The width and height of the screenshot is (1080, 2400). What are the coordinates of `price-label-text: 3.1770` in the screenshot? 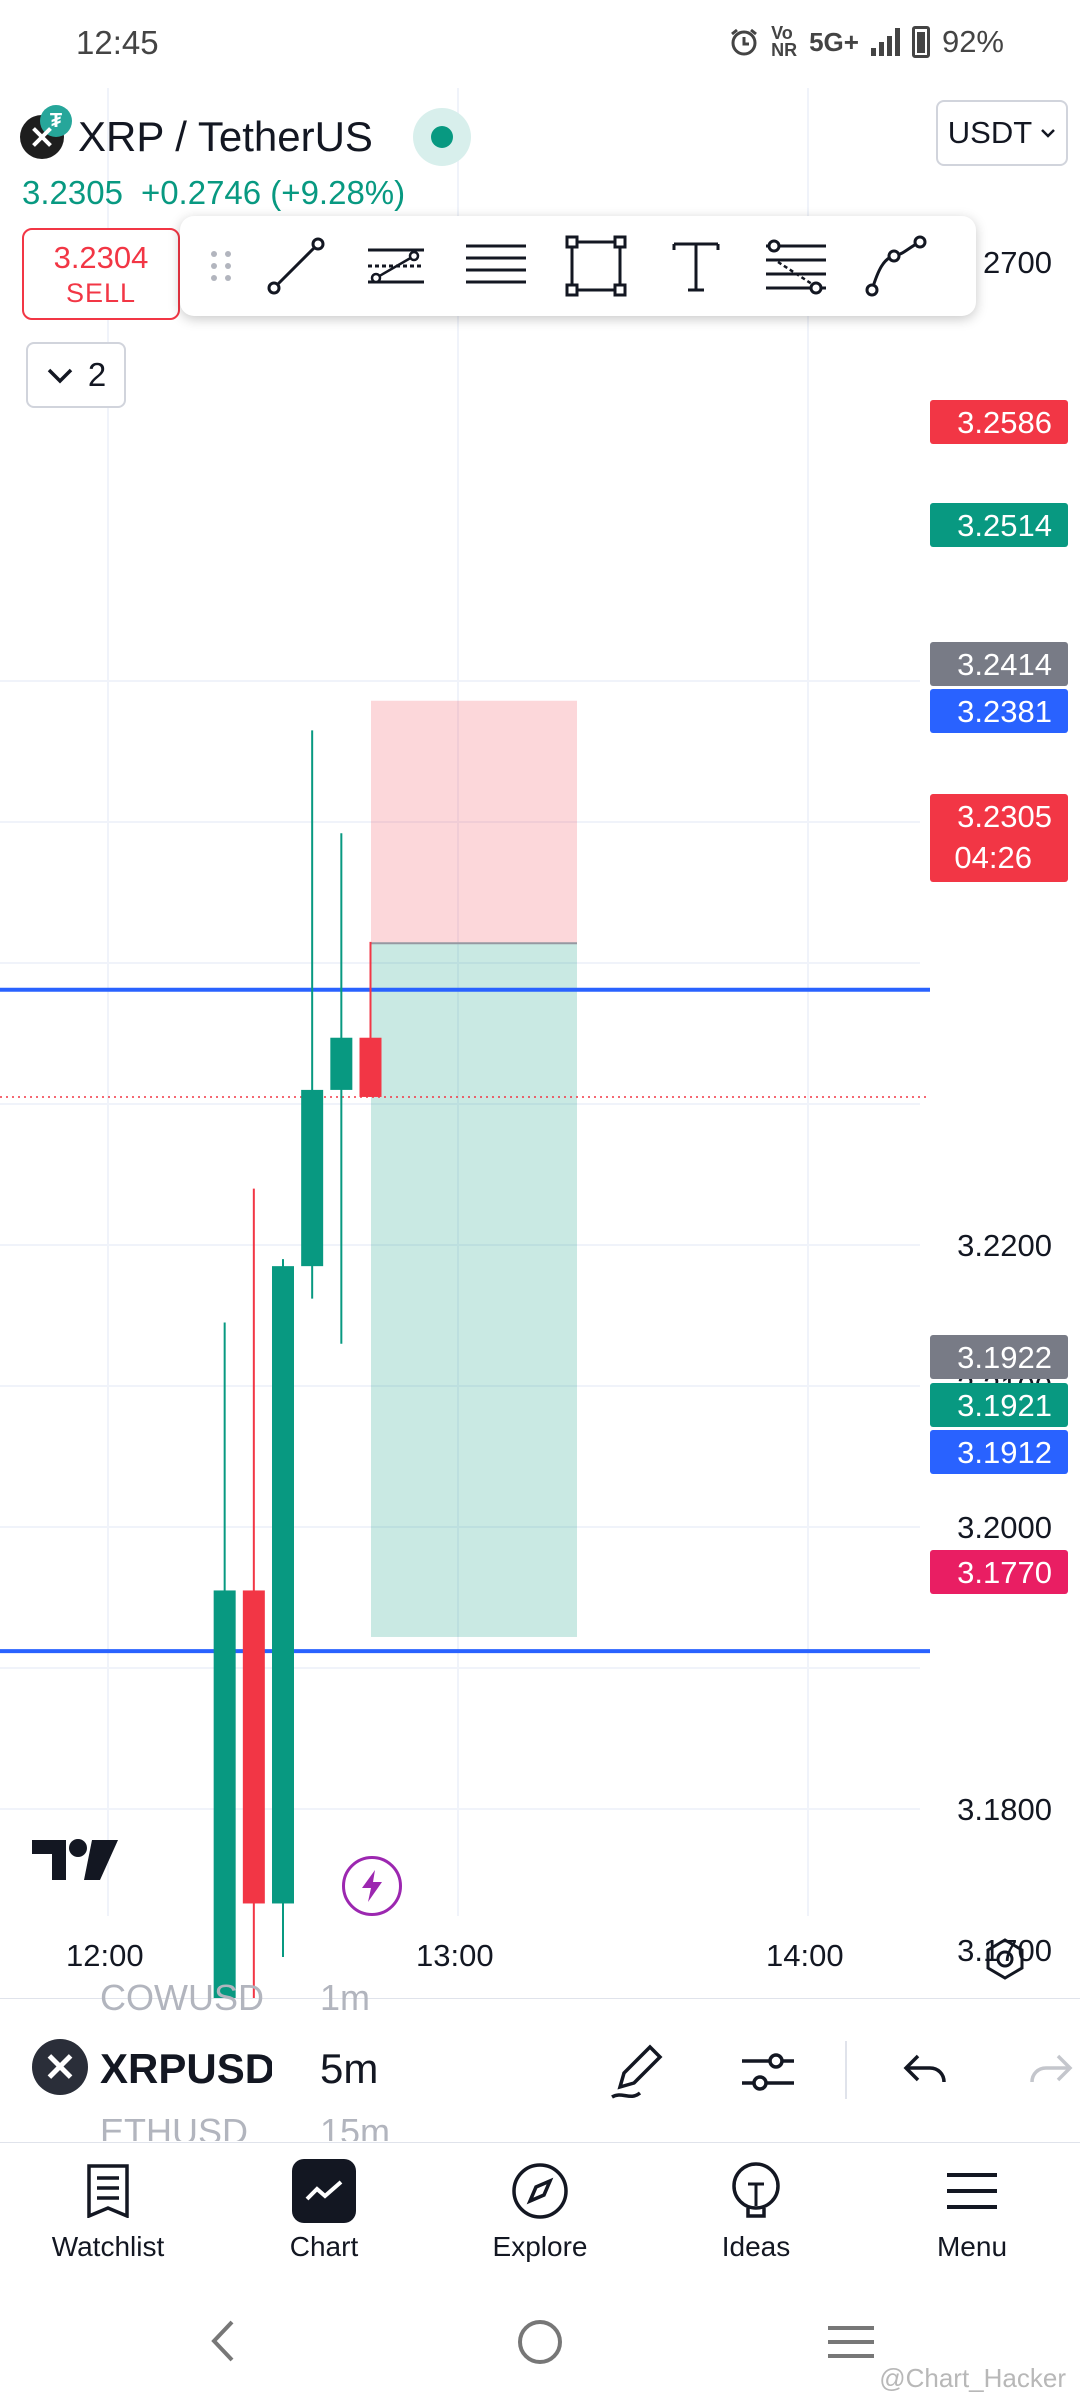 It's located at (1004, 1572).